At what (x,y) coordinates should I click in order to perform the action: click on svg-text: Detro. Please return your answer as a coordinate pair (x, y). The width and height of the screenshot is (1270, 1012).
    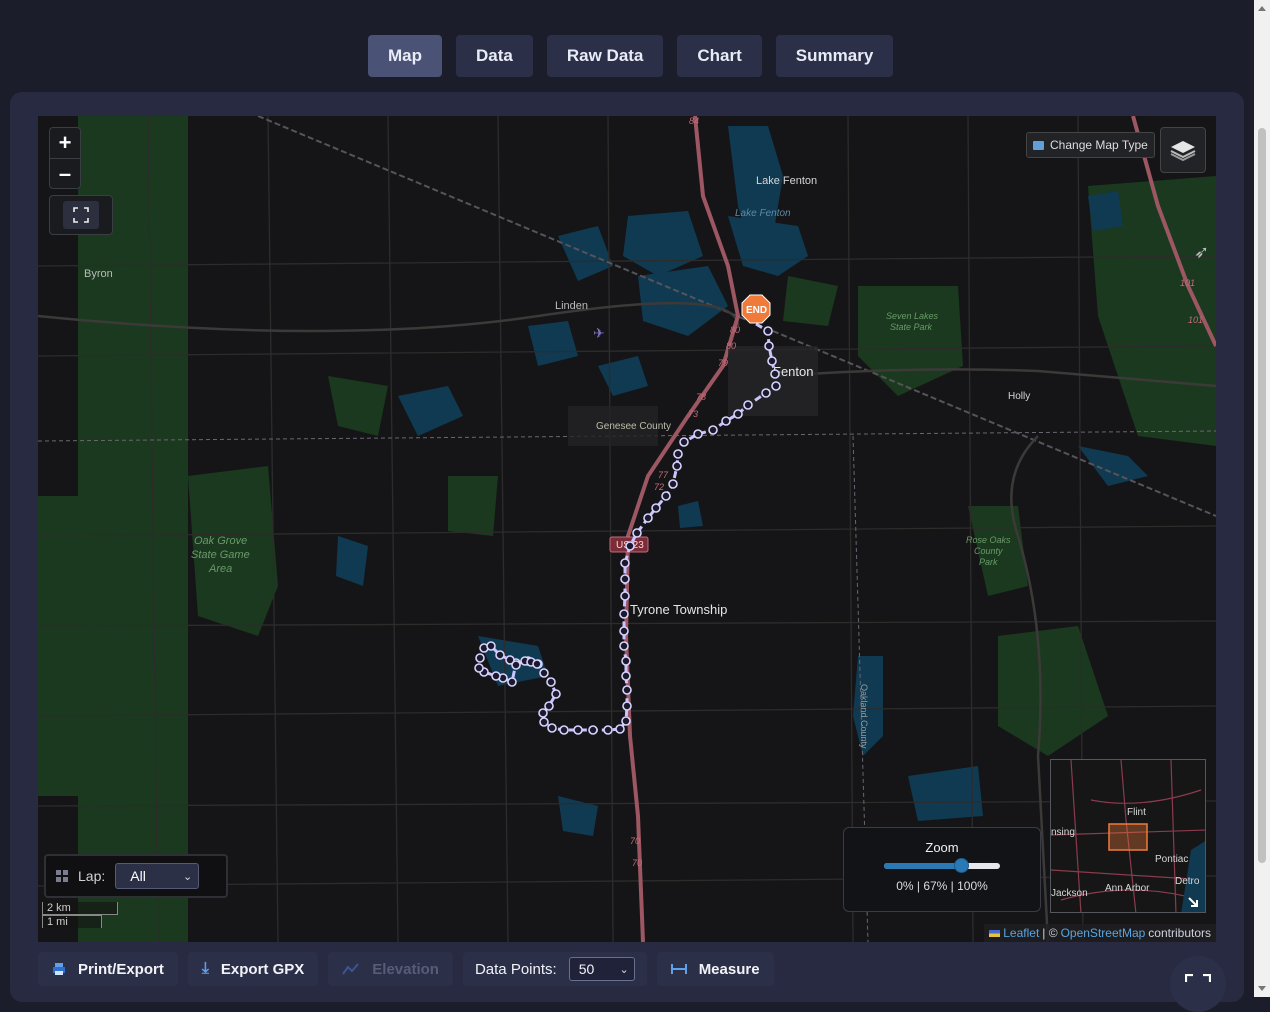
    Looking at the image, I should click on (1187, 881).